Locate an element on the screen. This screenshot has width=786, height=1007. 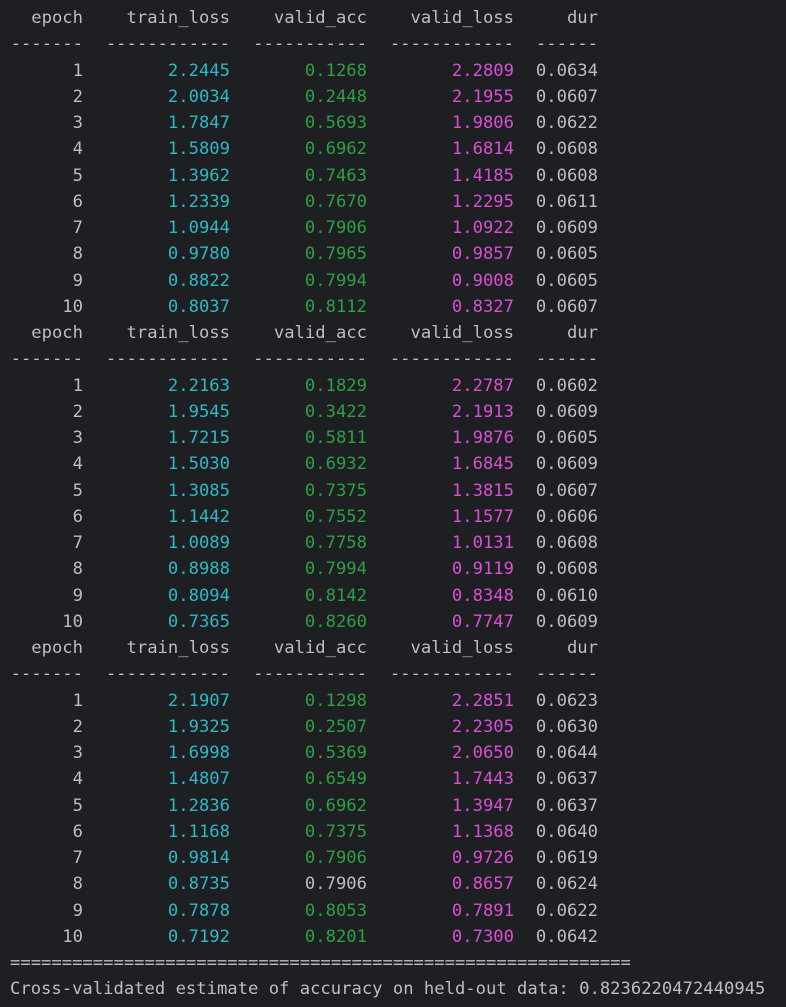
table-row: 5 1.3085 0.7375 1.3815 0.0607 is located at coordinates (393, 491).